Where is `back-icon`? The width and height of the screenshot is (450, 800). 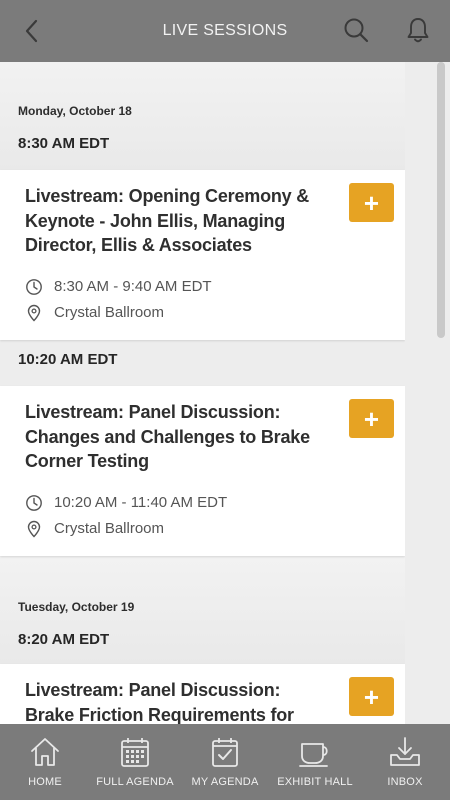
back-icon is located at coordinates (32, 31).